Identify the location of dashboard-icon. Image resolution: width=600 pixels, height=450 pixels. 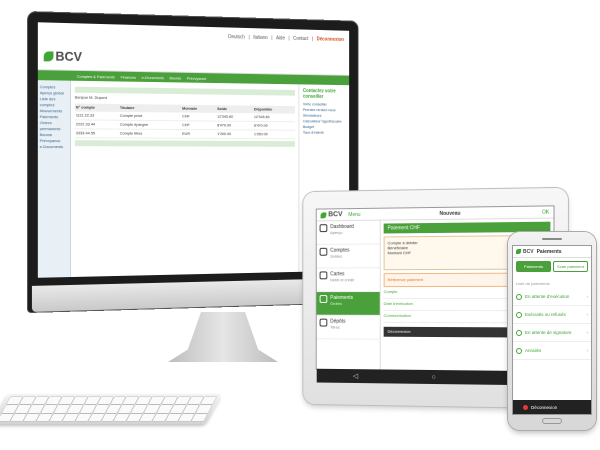
(323, 228).